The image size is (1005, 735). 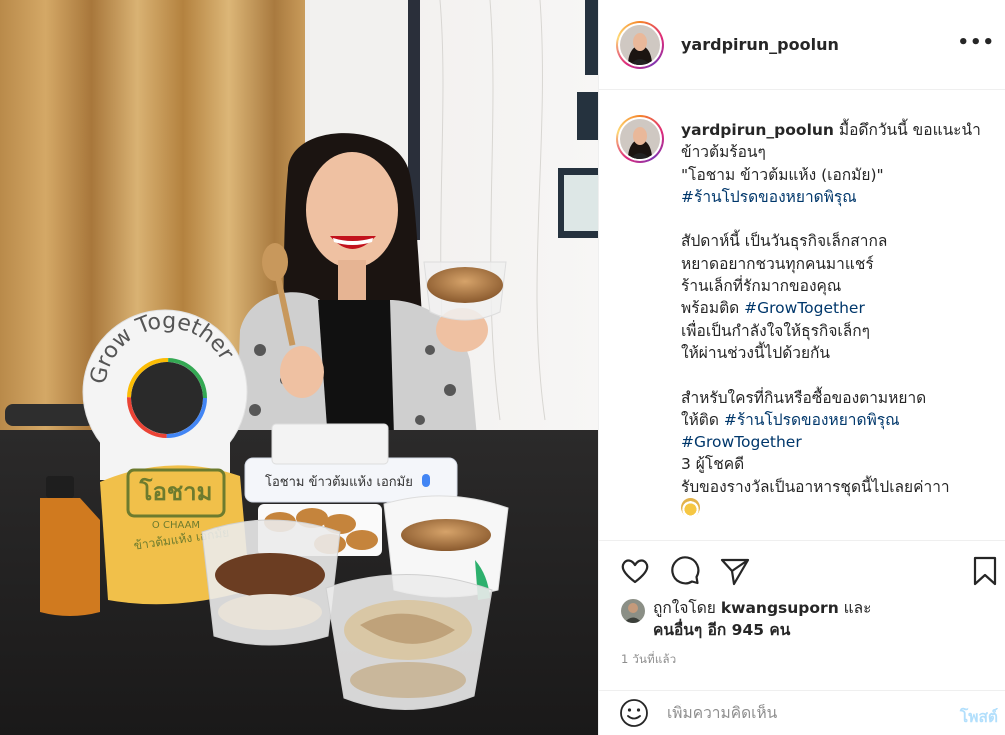 I want to click on comment-bar: โพสต์, so click(x=802, y=712).